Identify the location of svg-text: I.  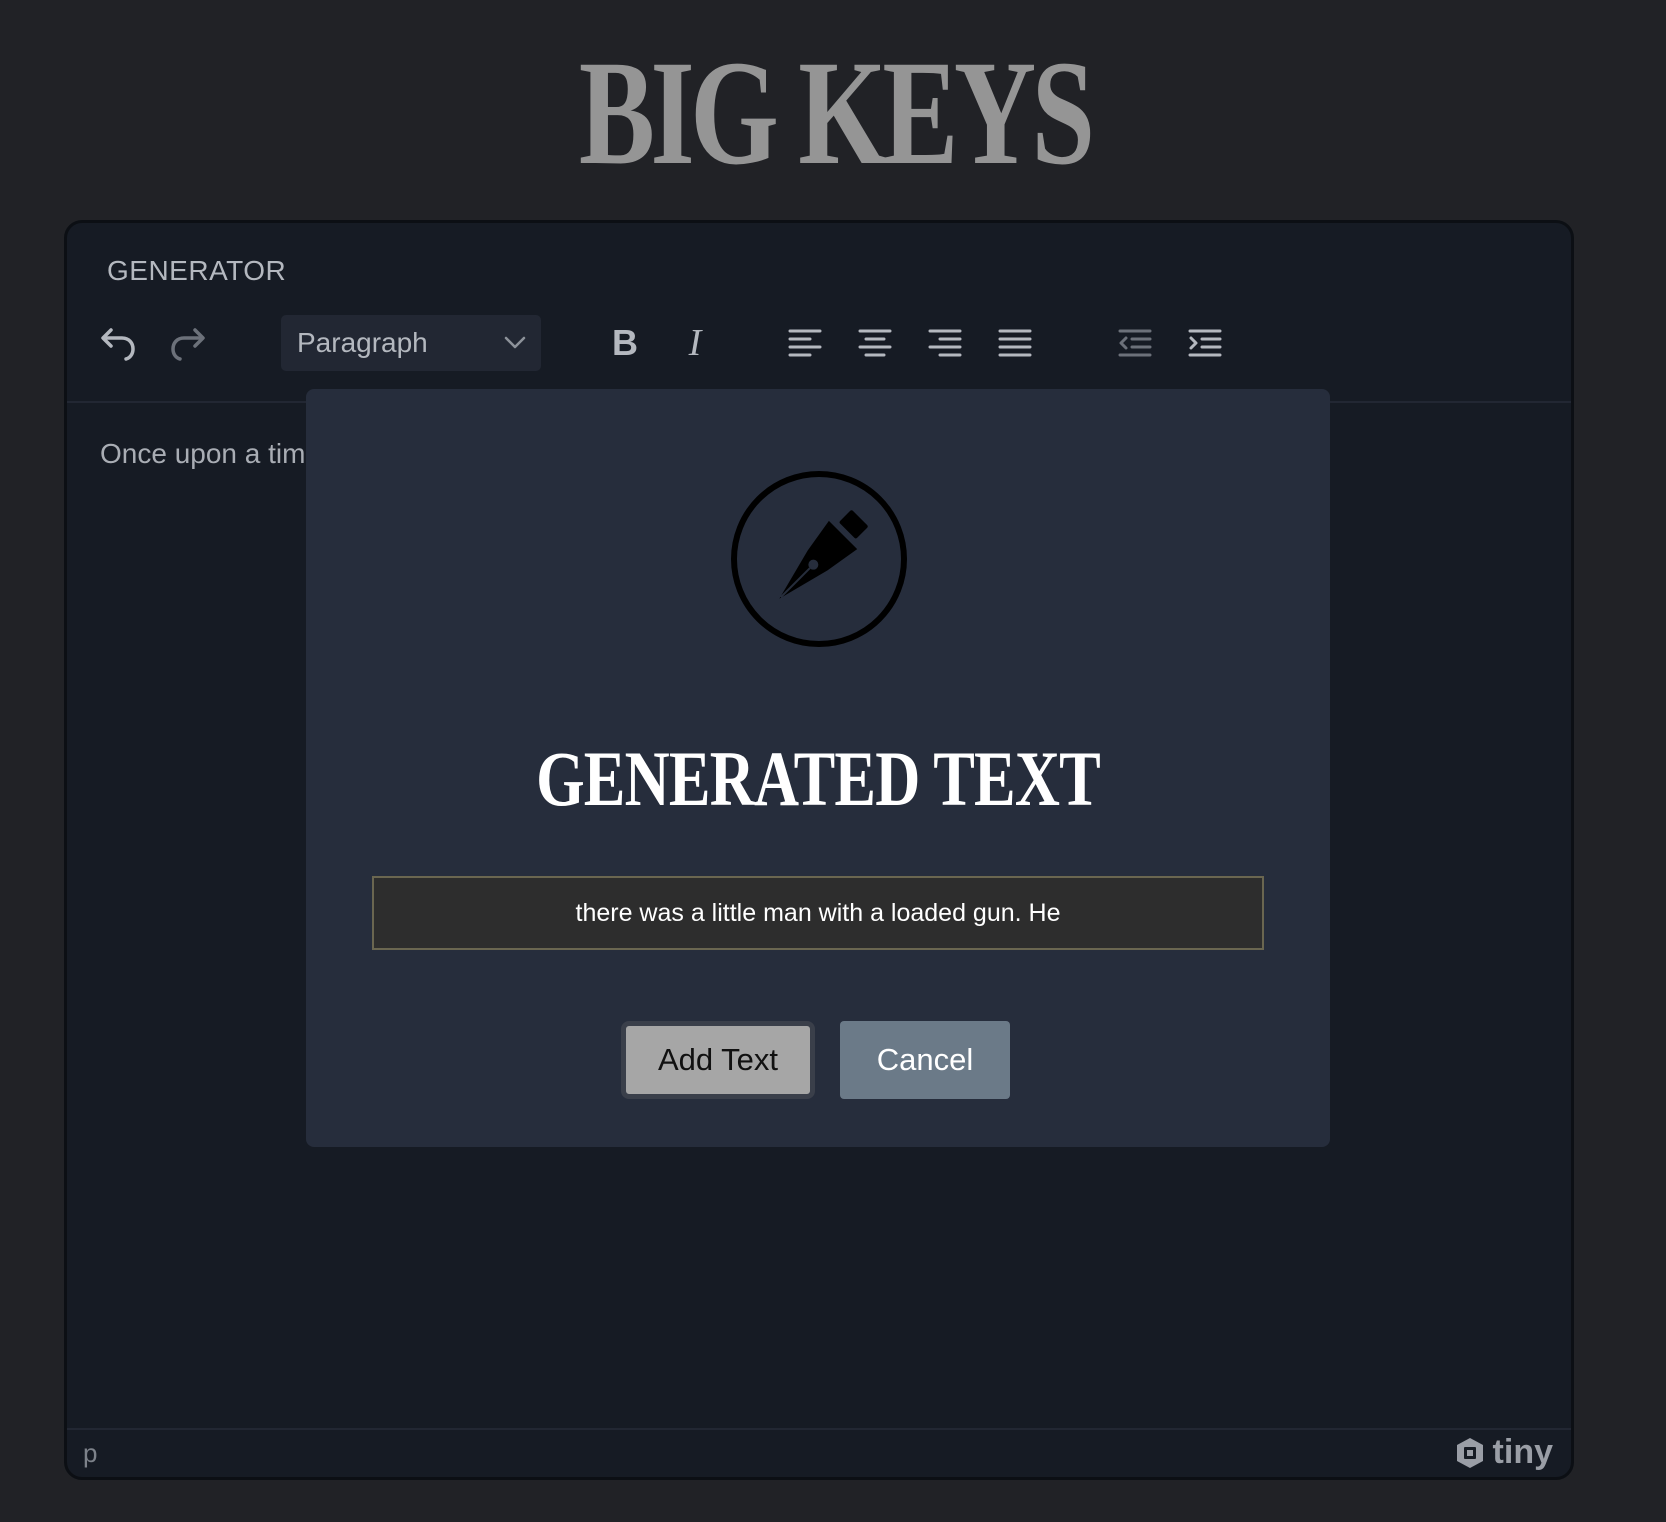
(696, 343).